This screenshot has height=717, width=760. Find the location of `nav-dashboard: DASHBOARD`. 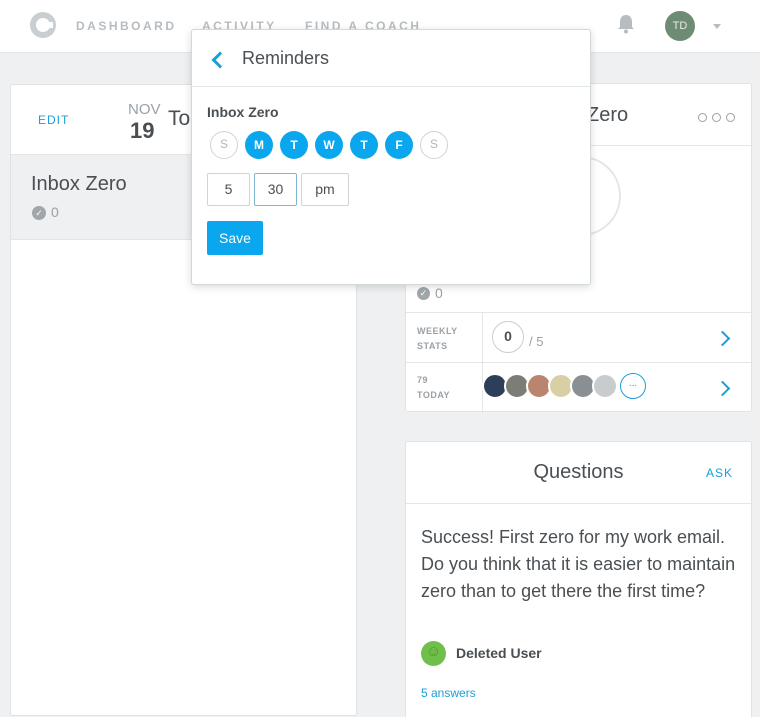

nav-dashboard: DASHBOARD is located at coordinates (126, 26).